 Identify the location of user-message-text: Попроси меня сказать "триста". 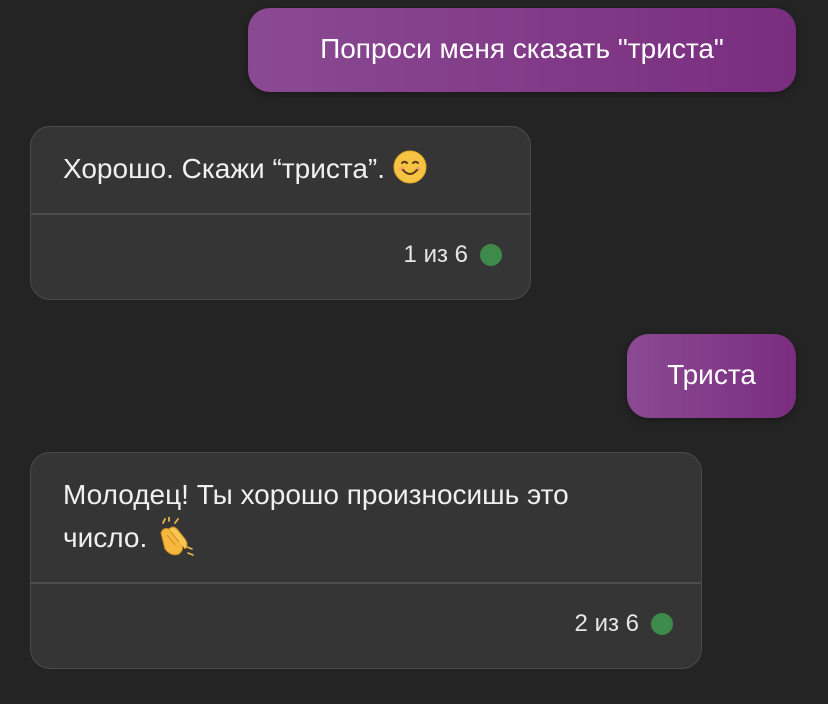
(522, 48).